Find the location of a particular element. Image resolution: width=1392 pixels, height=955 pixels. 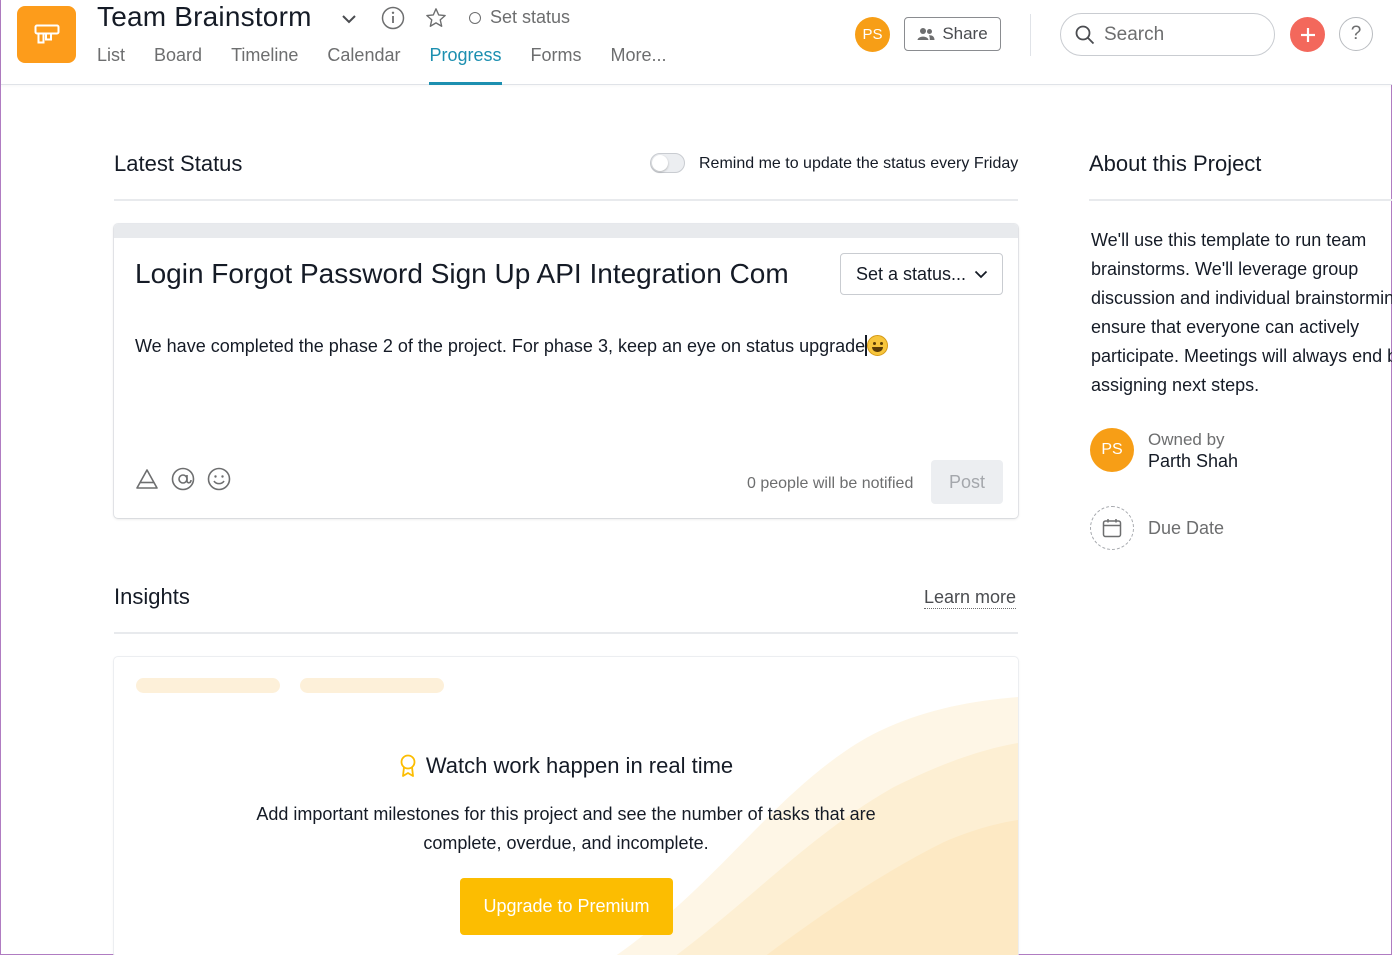

owner-name: Parth Shah is located at coordinates (1193, 461).